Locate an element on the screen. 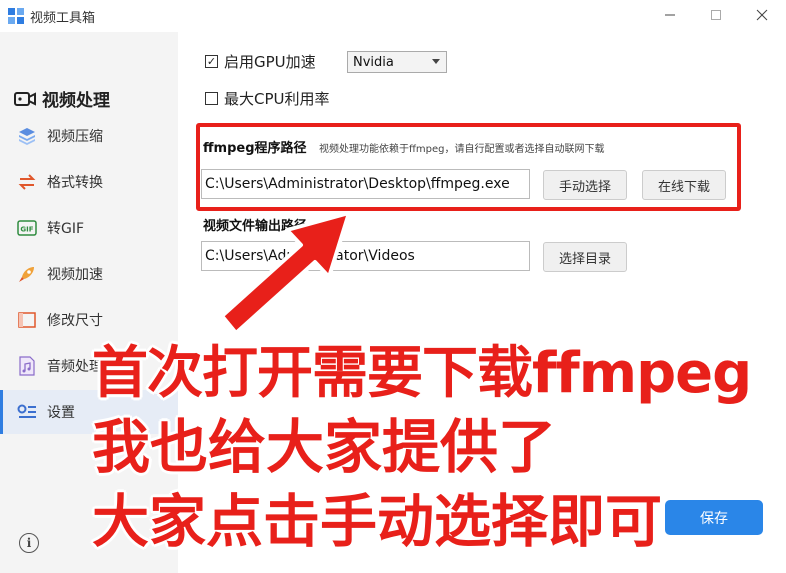  music-file-icon is located at coordinates (27, 366).